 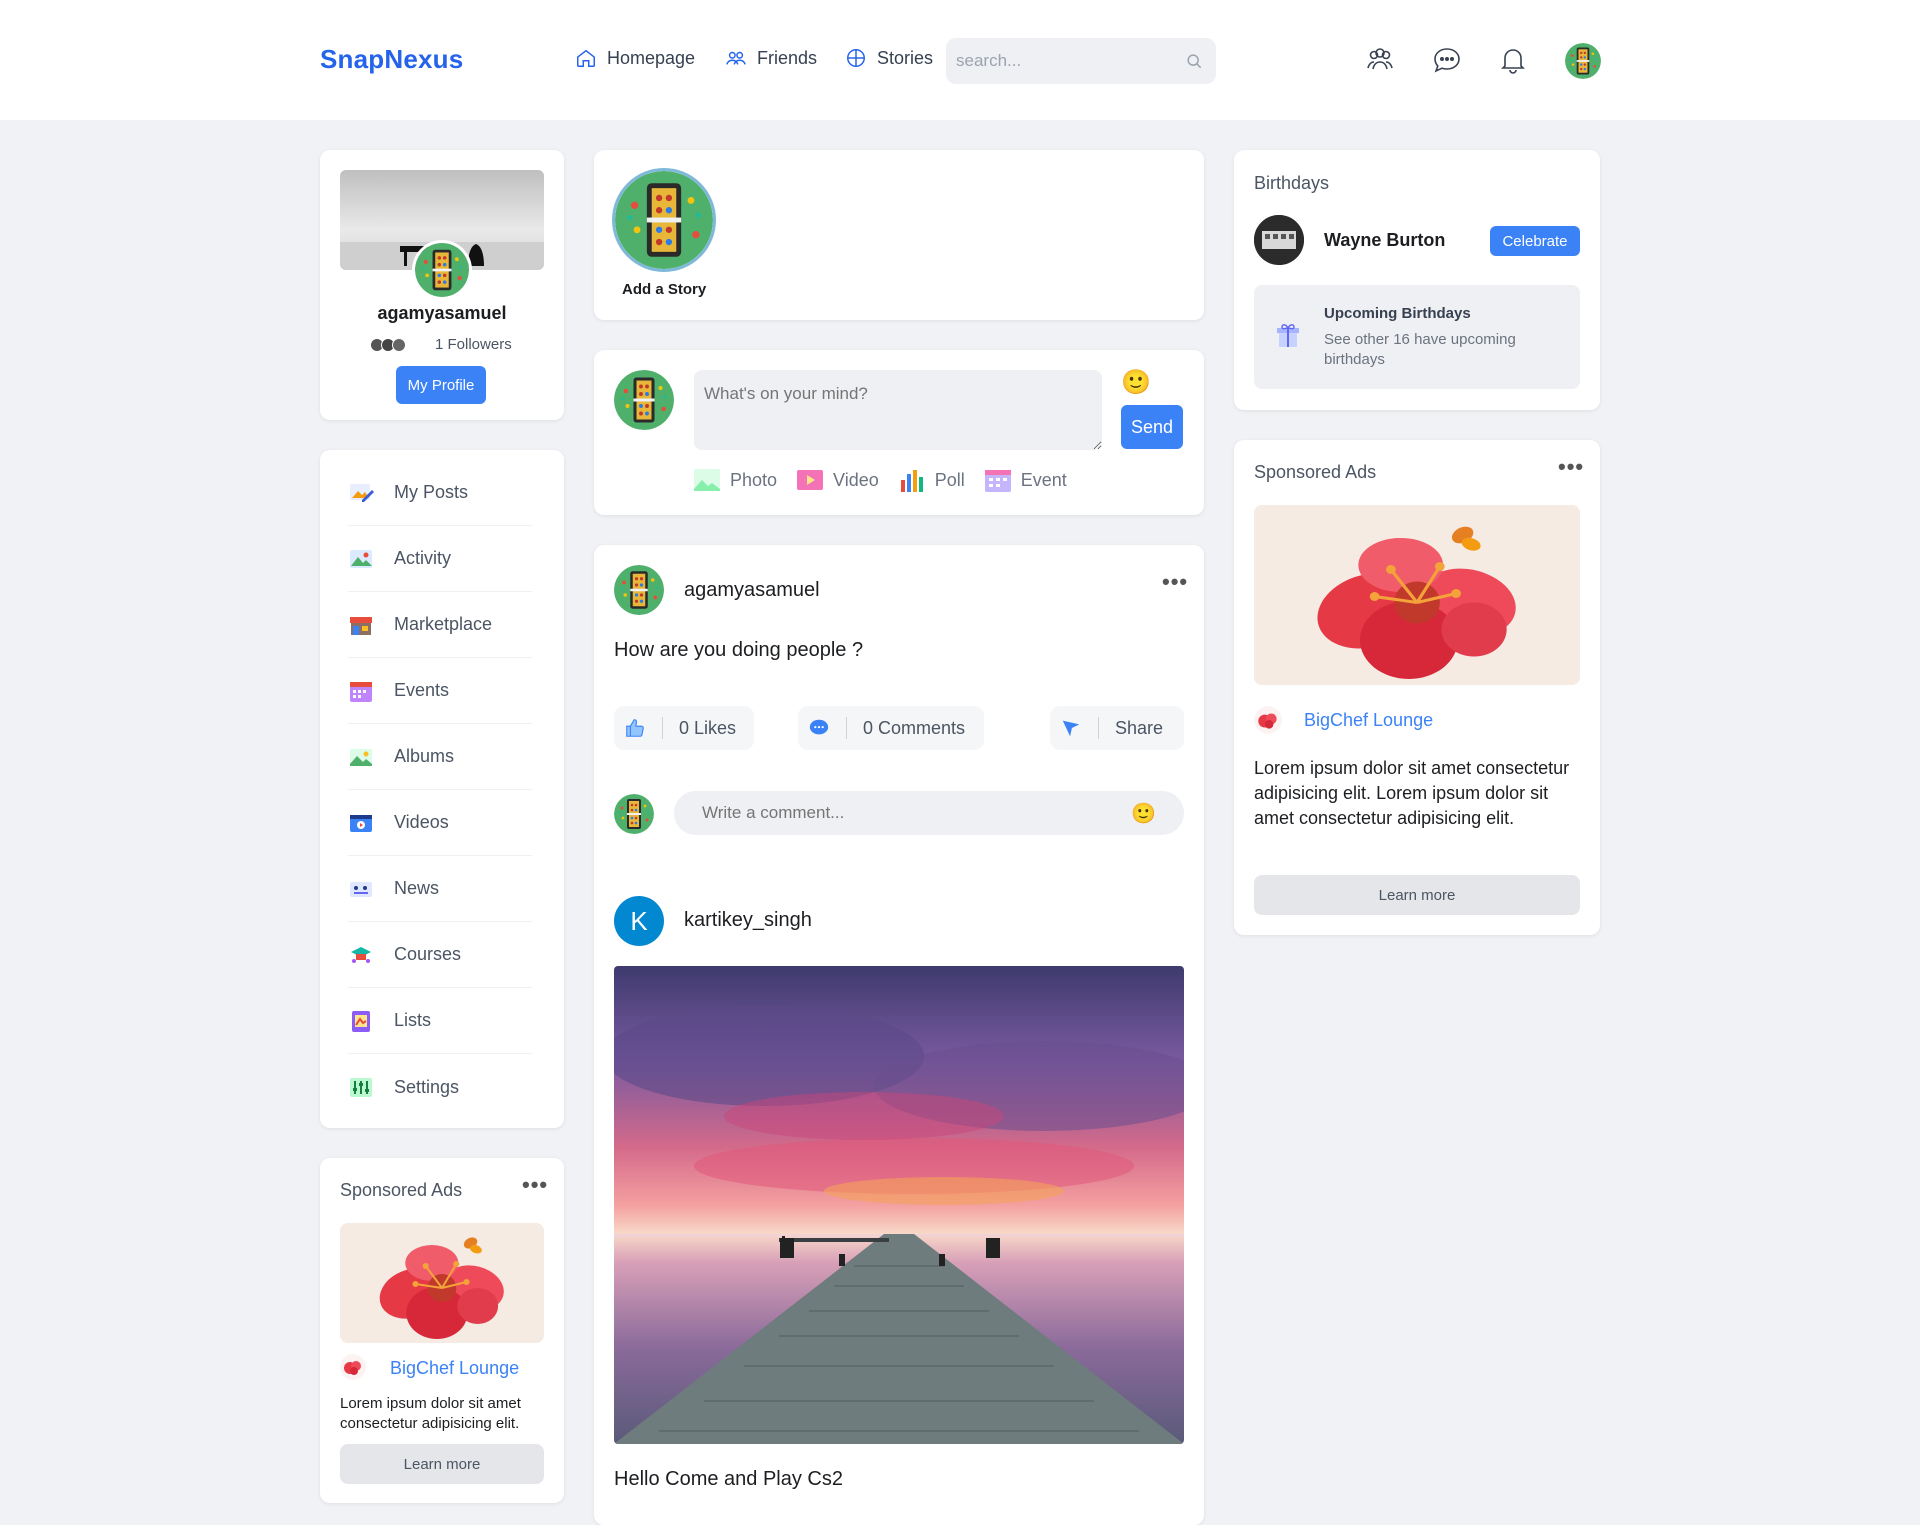 I want to click on menu-item-marketplace: Marketplace, so click(x=440, y=625).